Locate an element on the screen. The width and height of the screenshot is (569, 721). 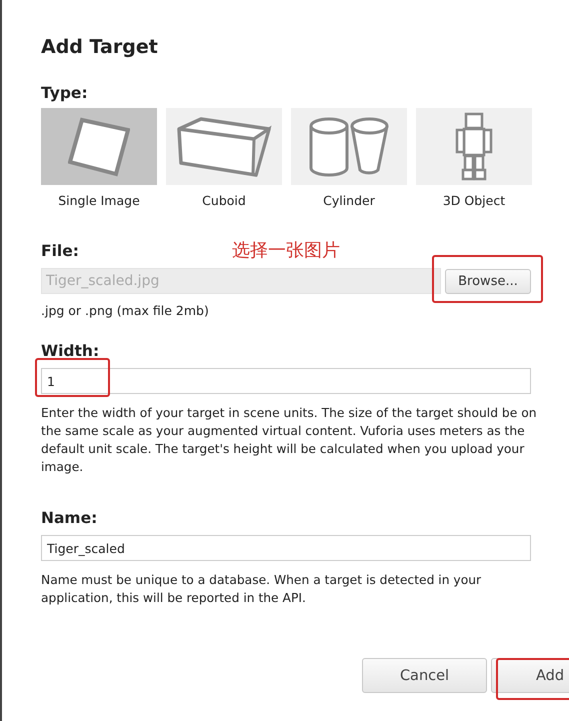
type-label: Type: is located at coordinates (65, 93).